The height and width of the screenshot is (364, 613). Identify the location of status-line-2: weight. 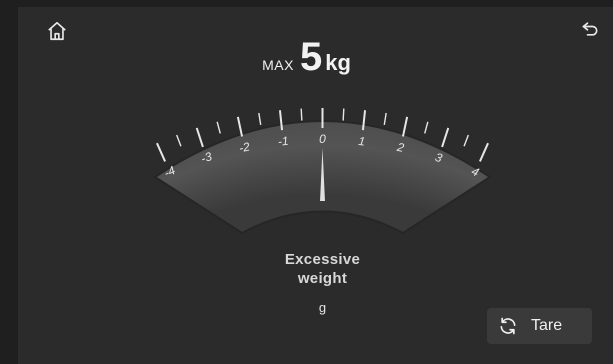
(322, 278).